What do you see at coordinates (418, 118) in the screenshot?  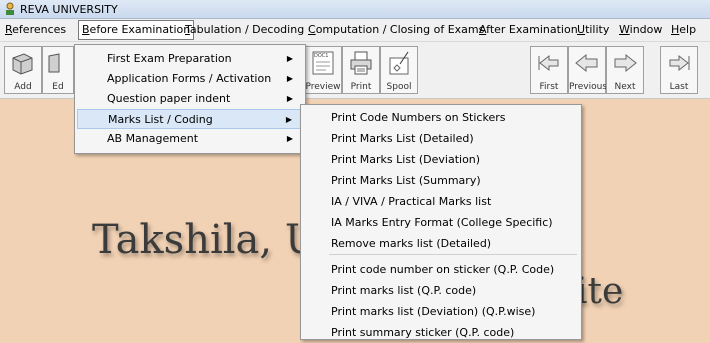 I see `submenu-item: Print Code Numbers on Stickers` at bounding box center [418, 118].